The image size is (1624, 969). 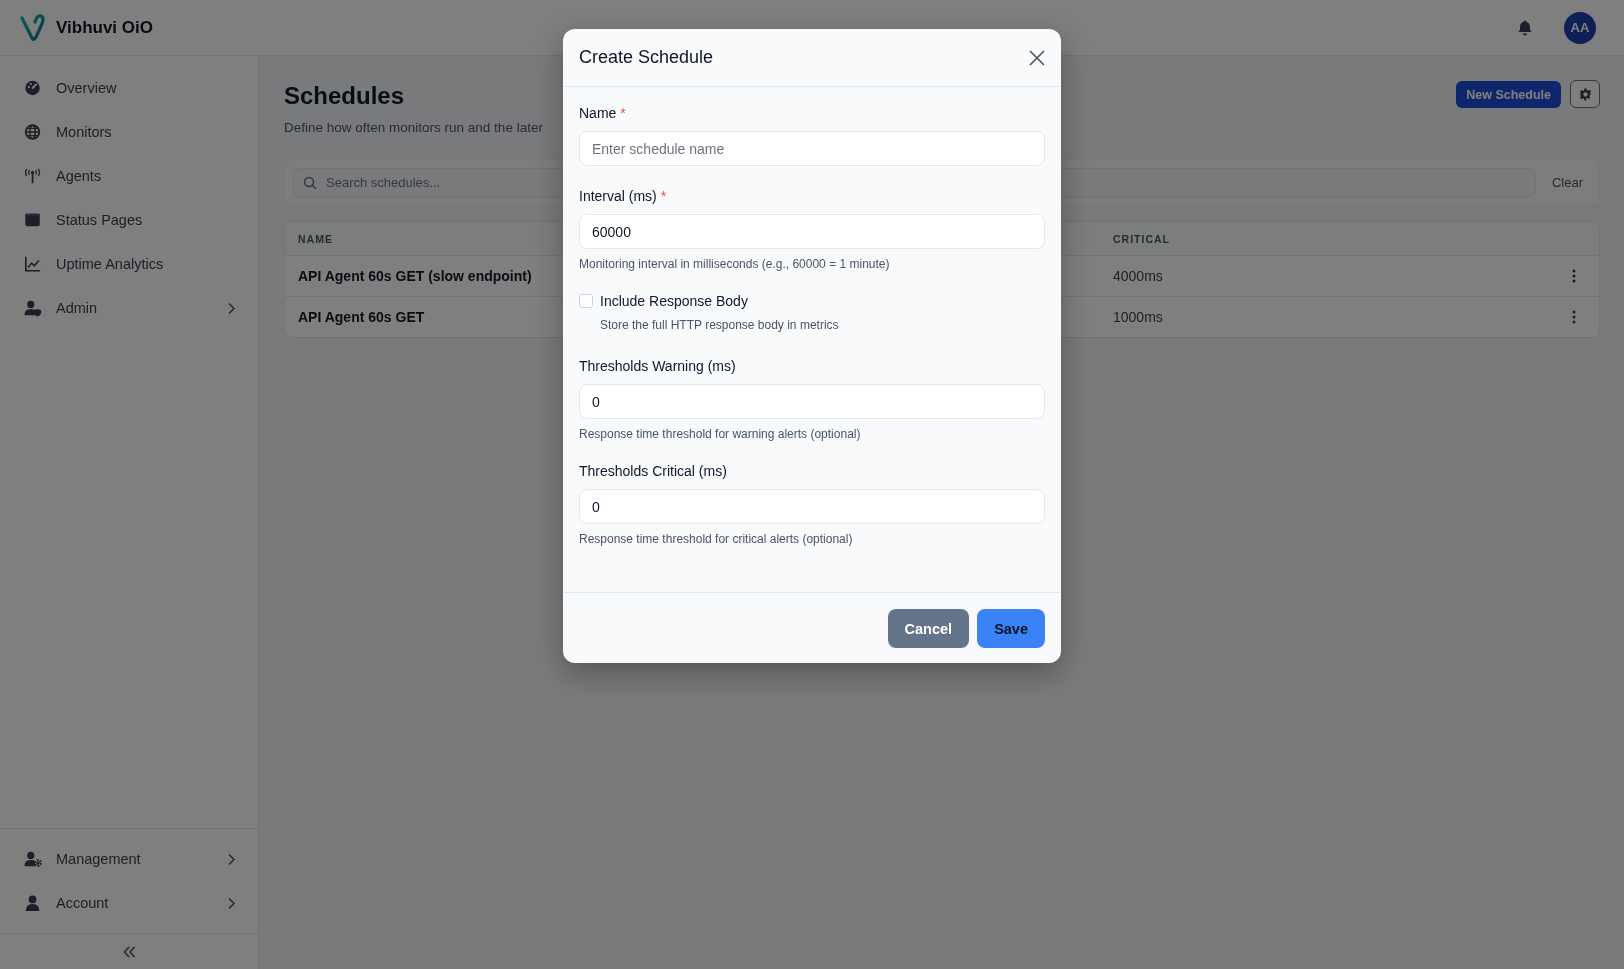 I want to click on user-shield-icon, so click(x=33, y=308).